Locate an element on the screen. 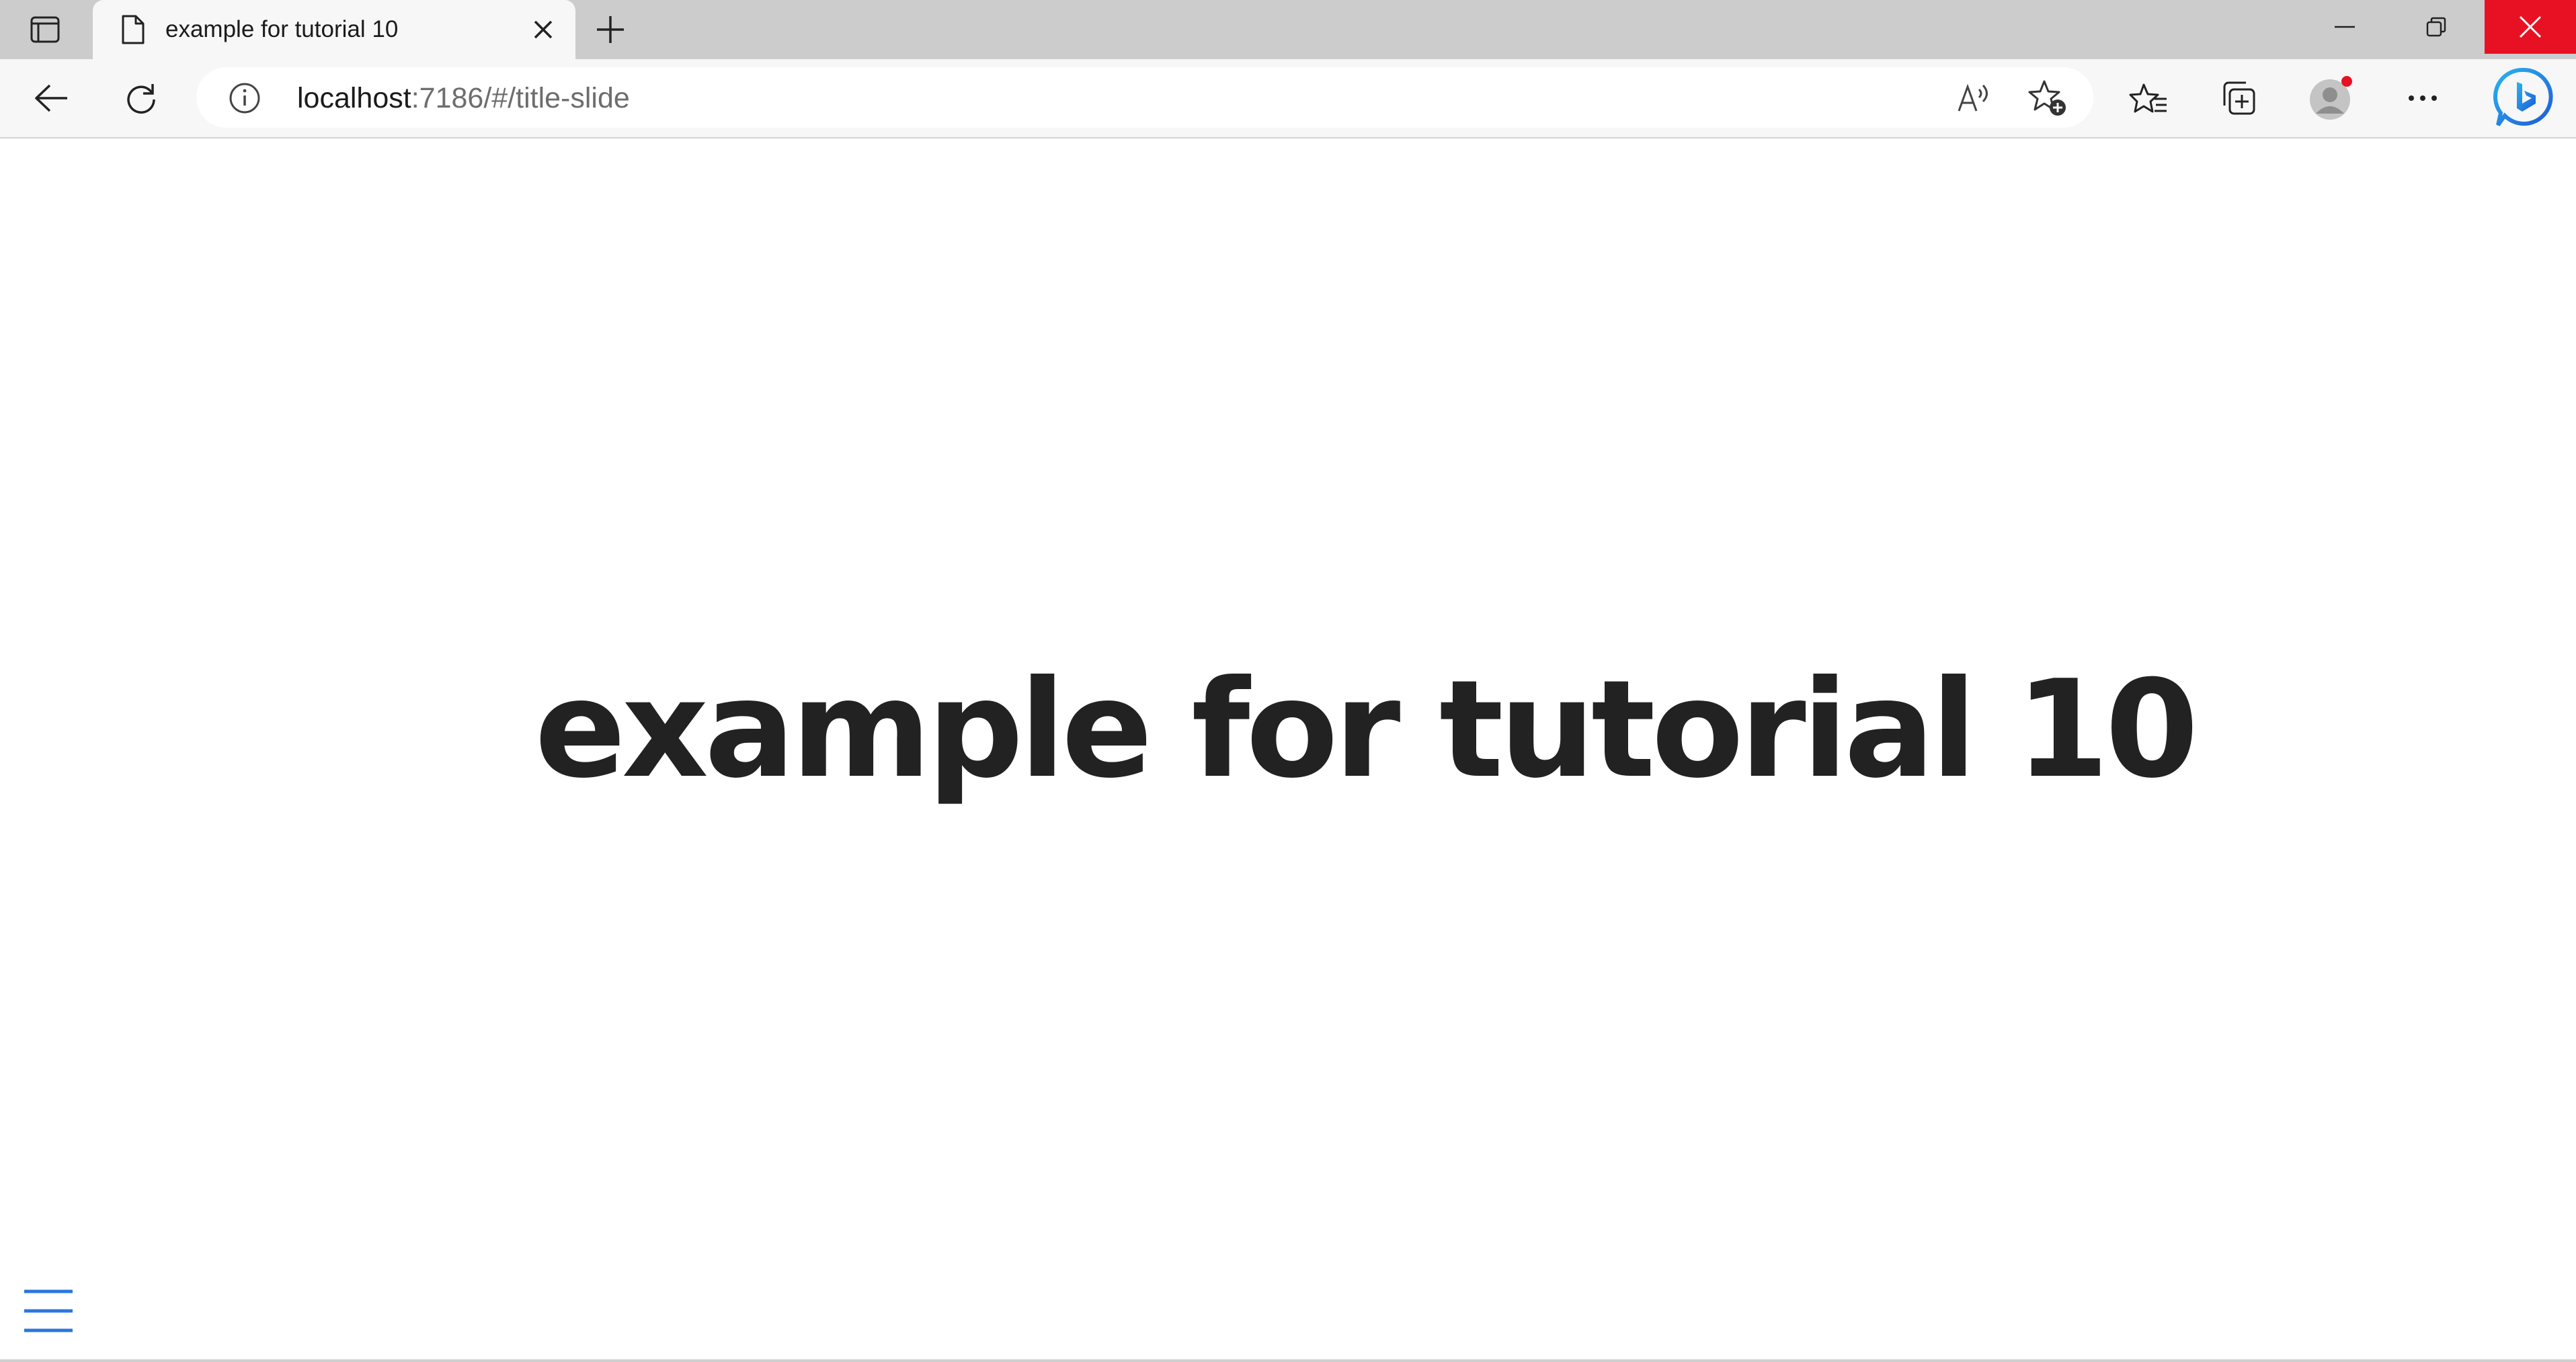 The width and height of the screenshot is (2576, 1362). url-host: localhost is located at coordinates (354, 98).